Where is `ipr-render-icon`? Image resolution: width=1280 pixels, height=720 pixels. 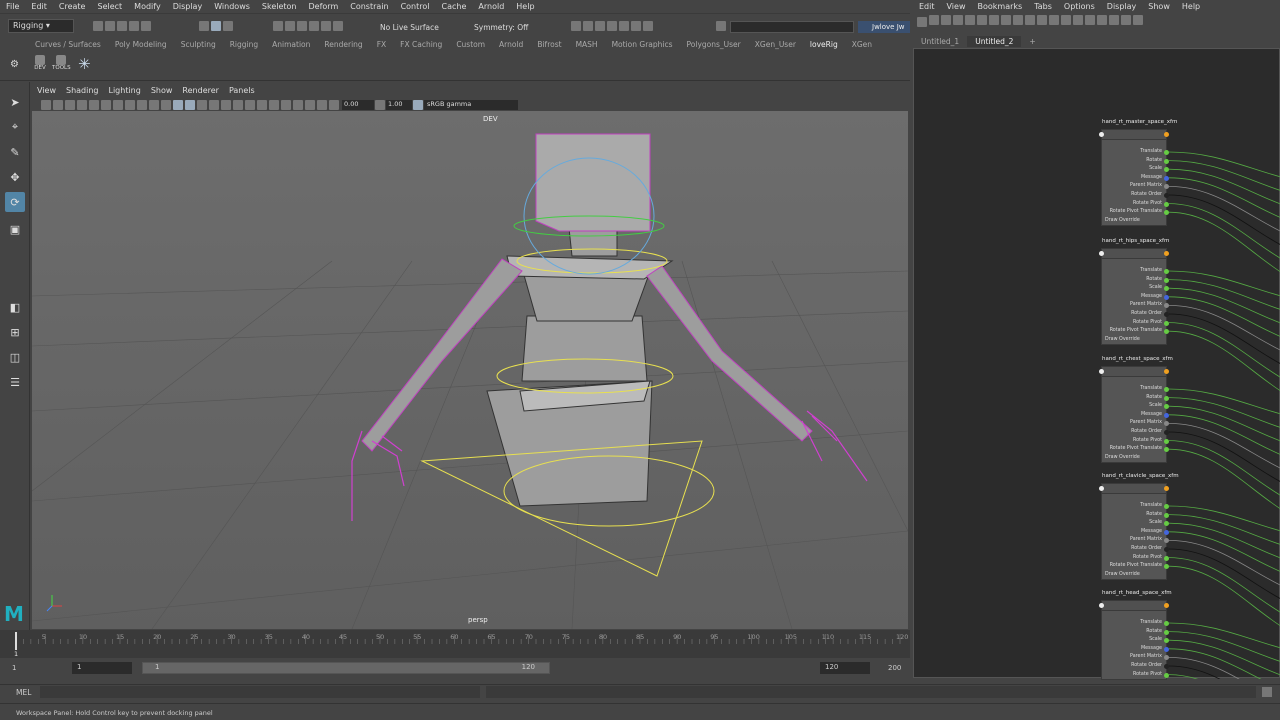 ipr-render-icon is located at coordinates (600, 26).